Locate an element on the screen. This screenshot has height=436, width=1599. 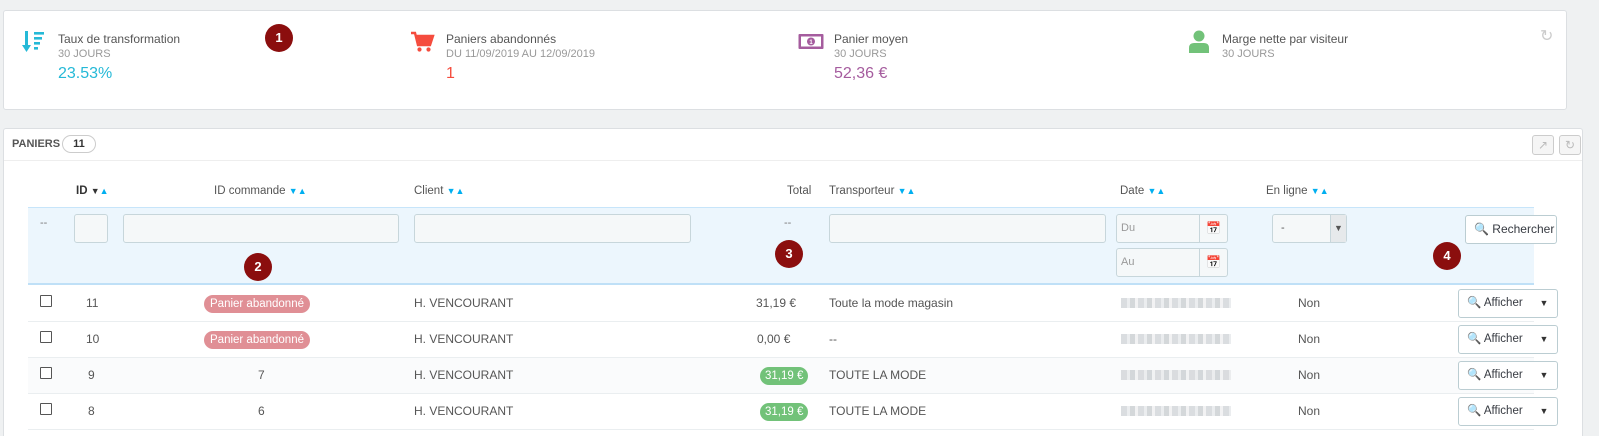
column-header-date: Date ▼▲ is located at coordinates (1142, 191).